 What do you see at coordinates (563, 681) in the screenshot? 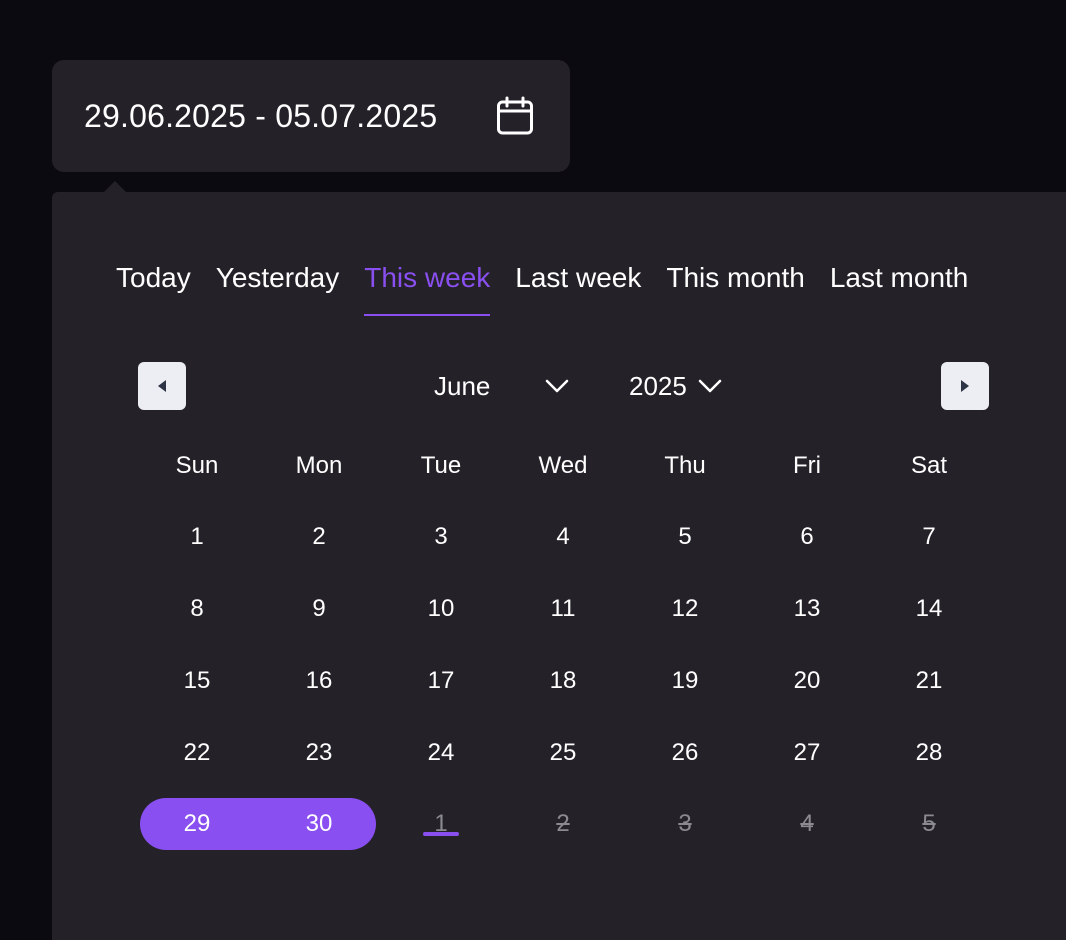
I see `calendar-day: 18` at bounding box center [563, 681].